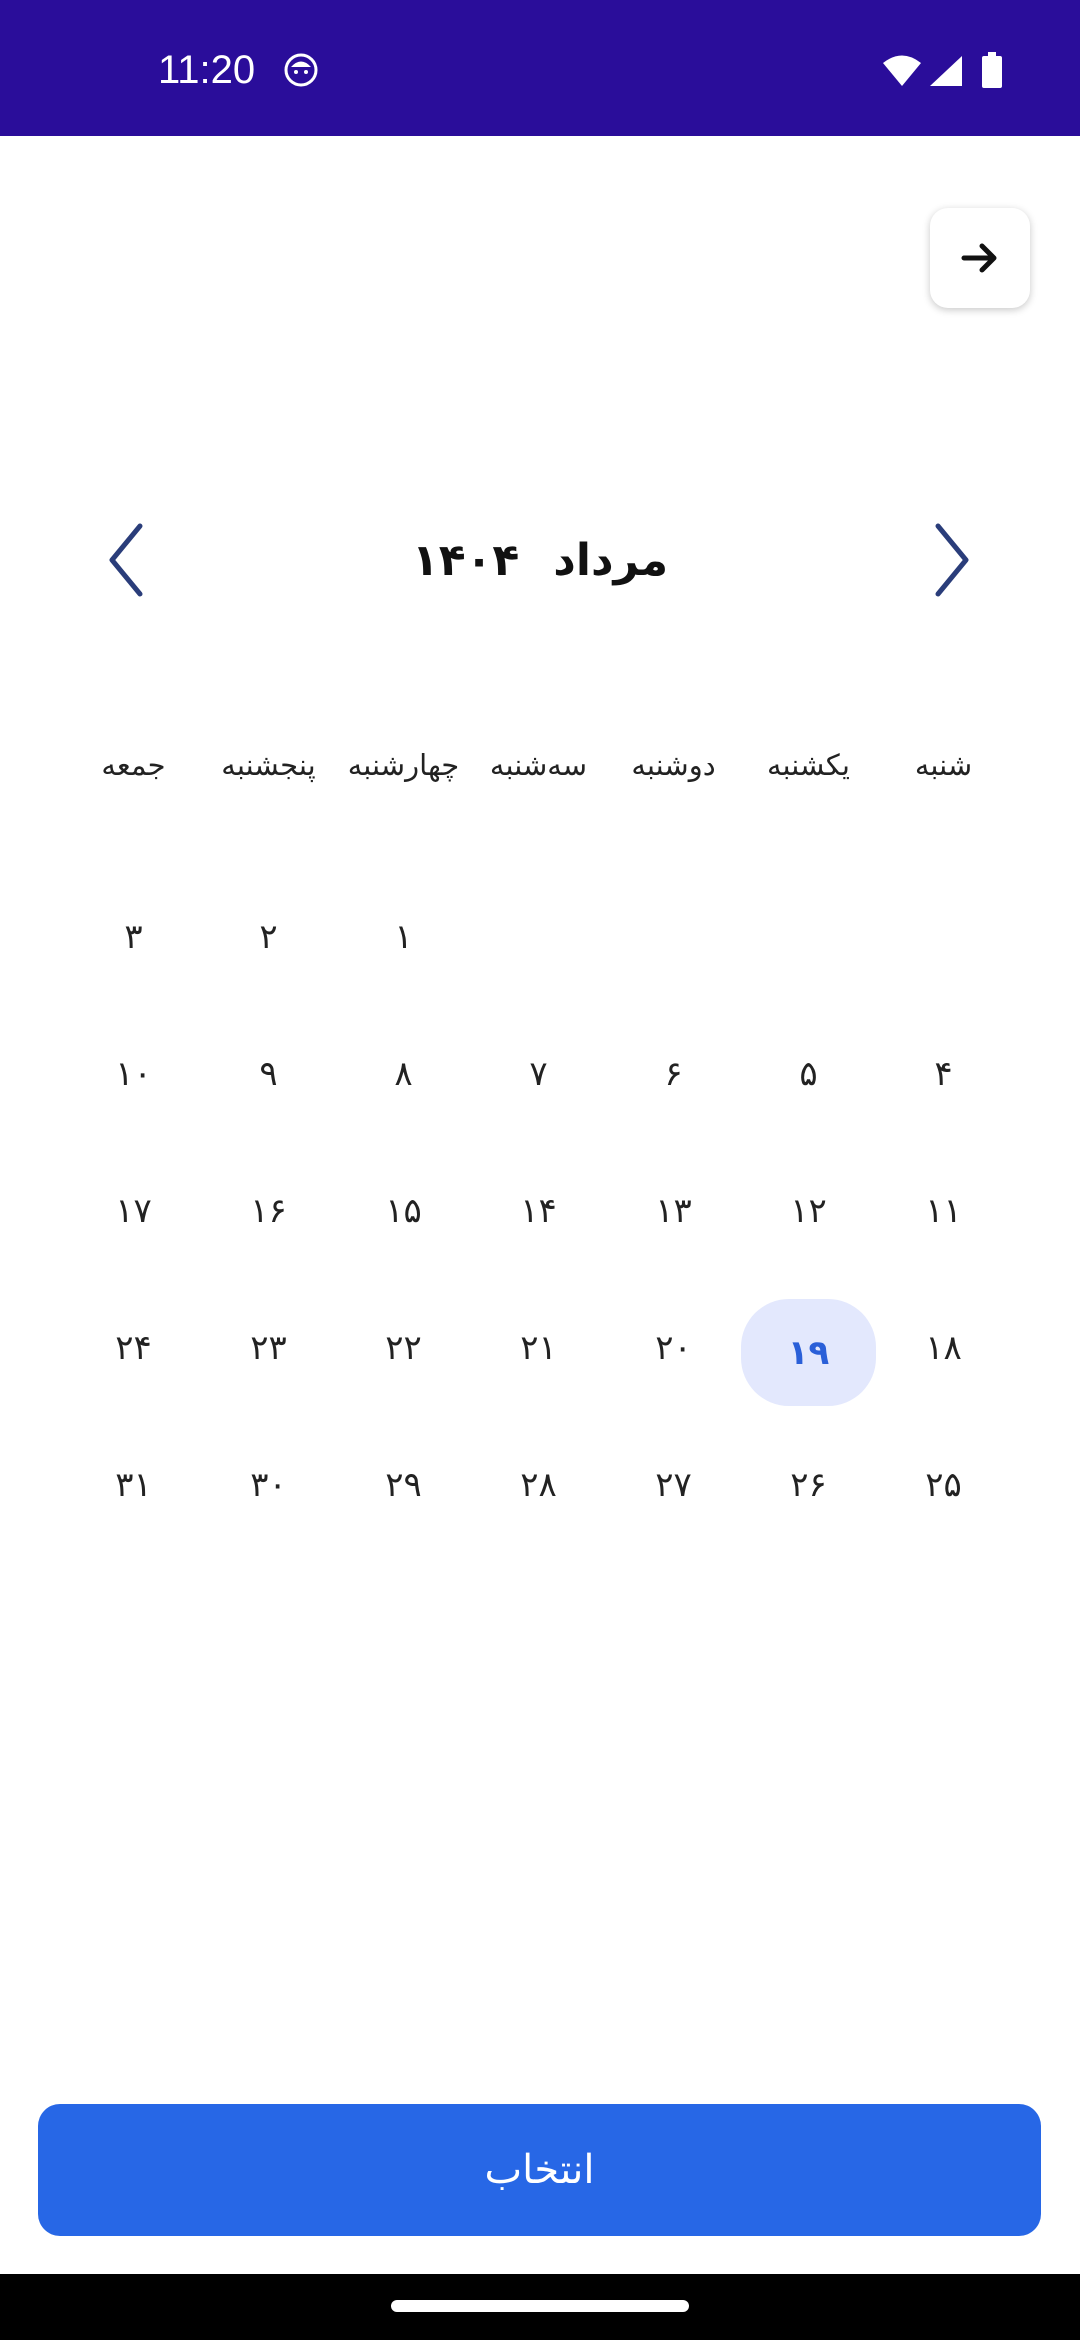  Describe the element at coordinates (808, 1352) in the screenshot. I see `selected-day-cell: ۱۹` at that location.